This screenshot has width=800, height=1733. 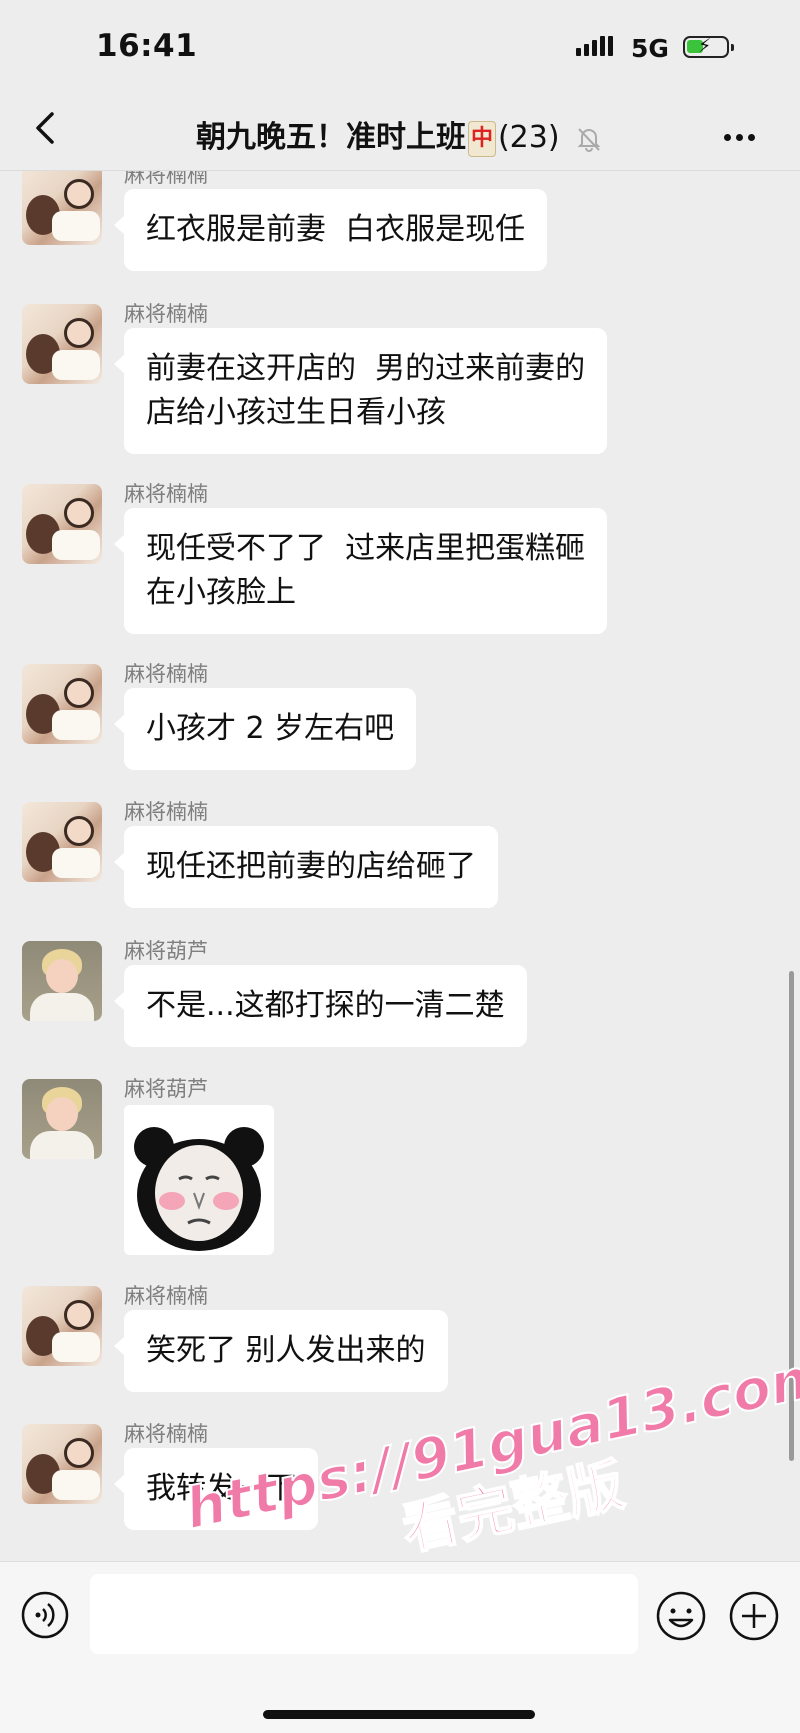 I want to click on chat-header: 朝九晚五！准时上班中 (23), so click(x=400, y=133).